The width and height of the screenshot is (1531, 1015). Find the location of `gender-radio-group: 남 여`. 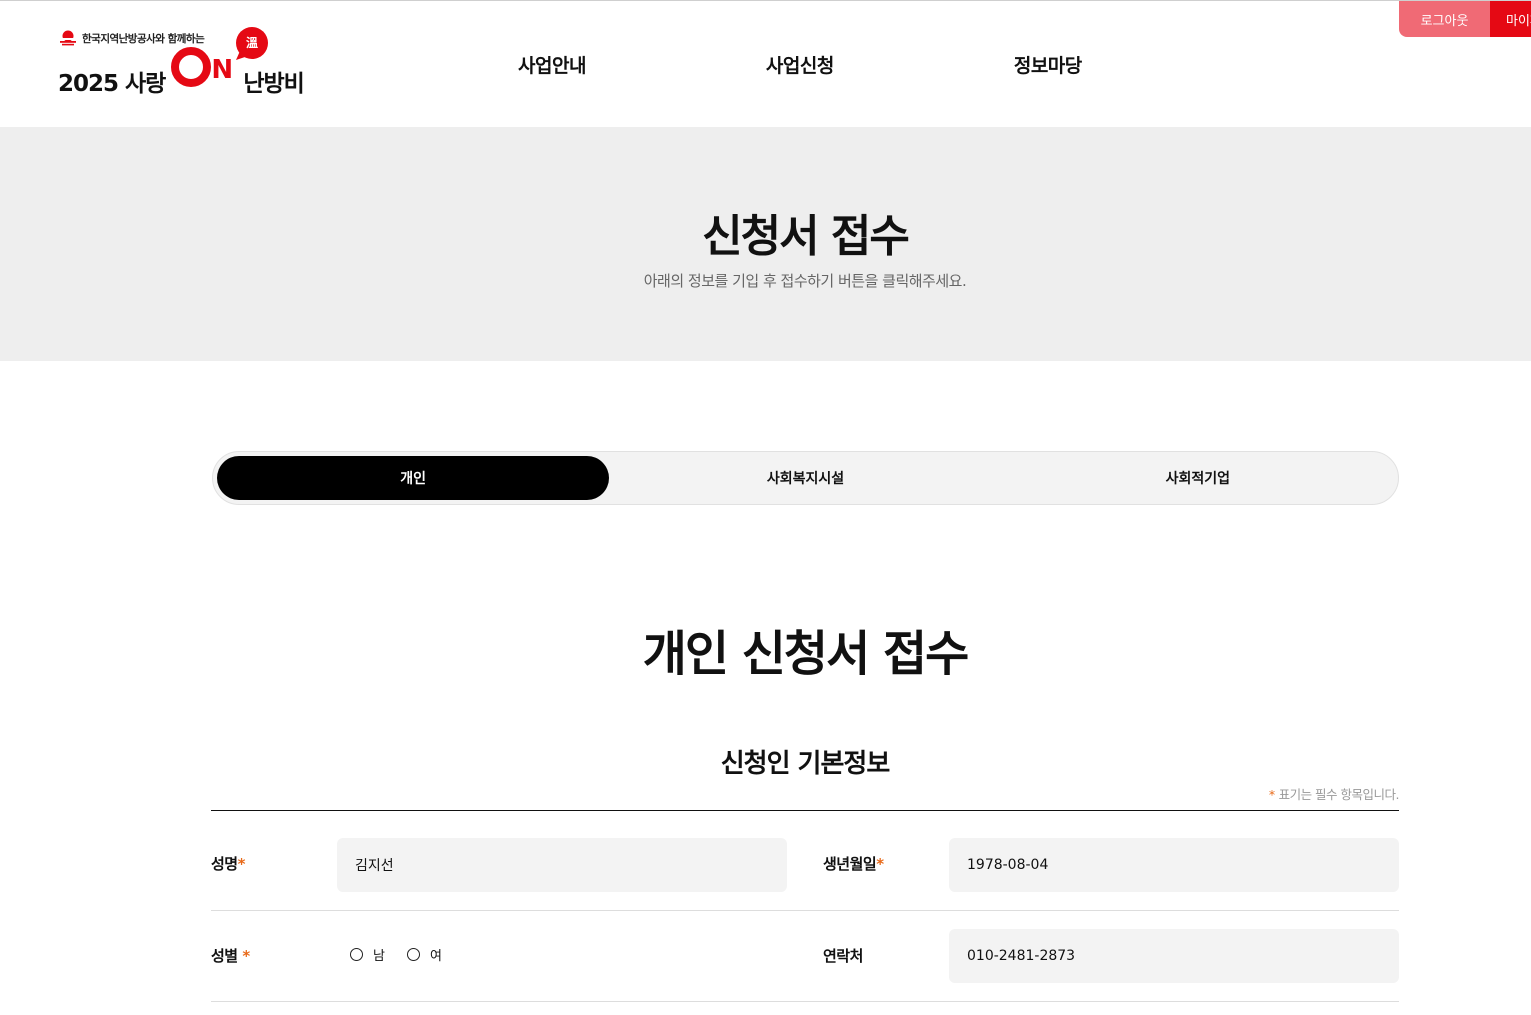

gender-radio-group: 남 여 is located at coordinates (407, 954).